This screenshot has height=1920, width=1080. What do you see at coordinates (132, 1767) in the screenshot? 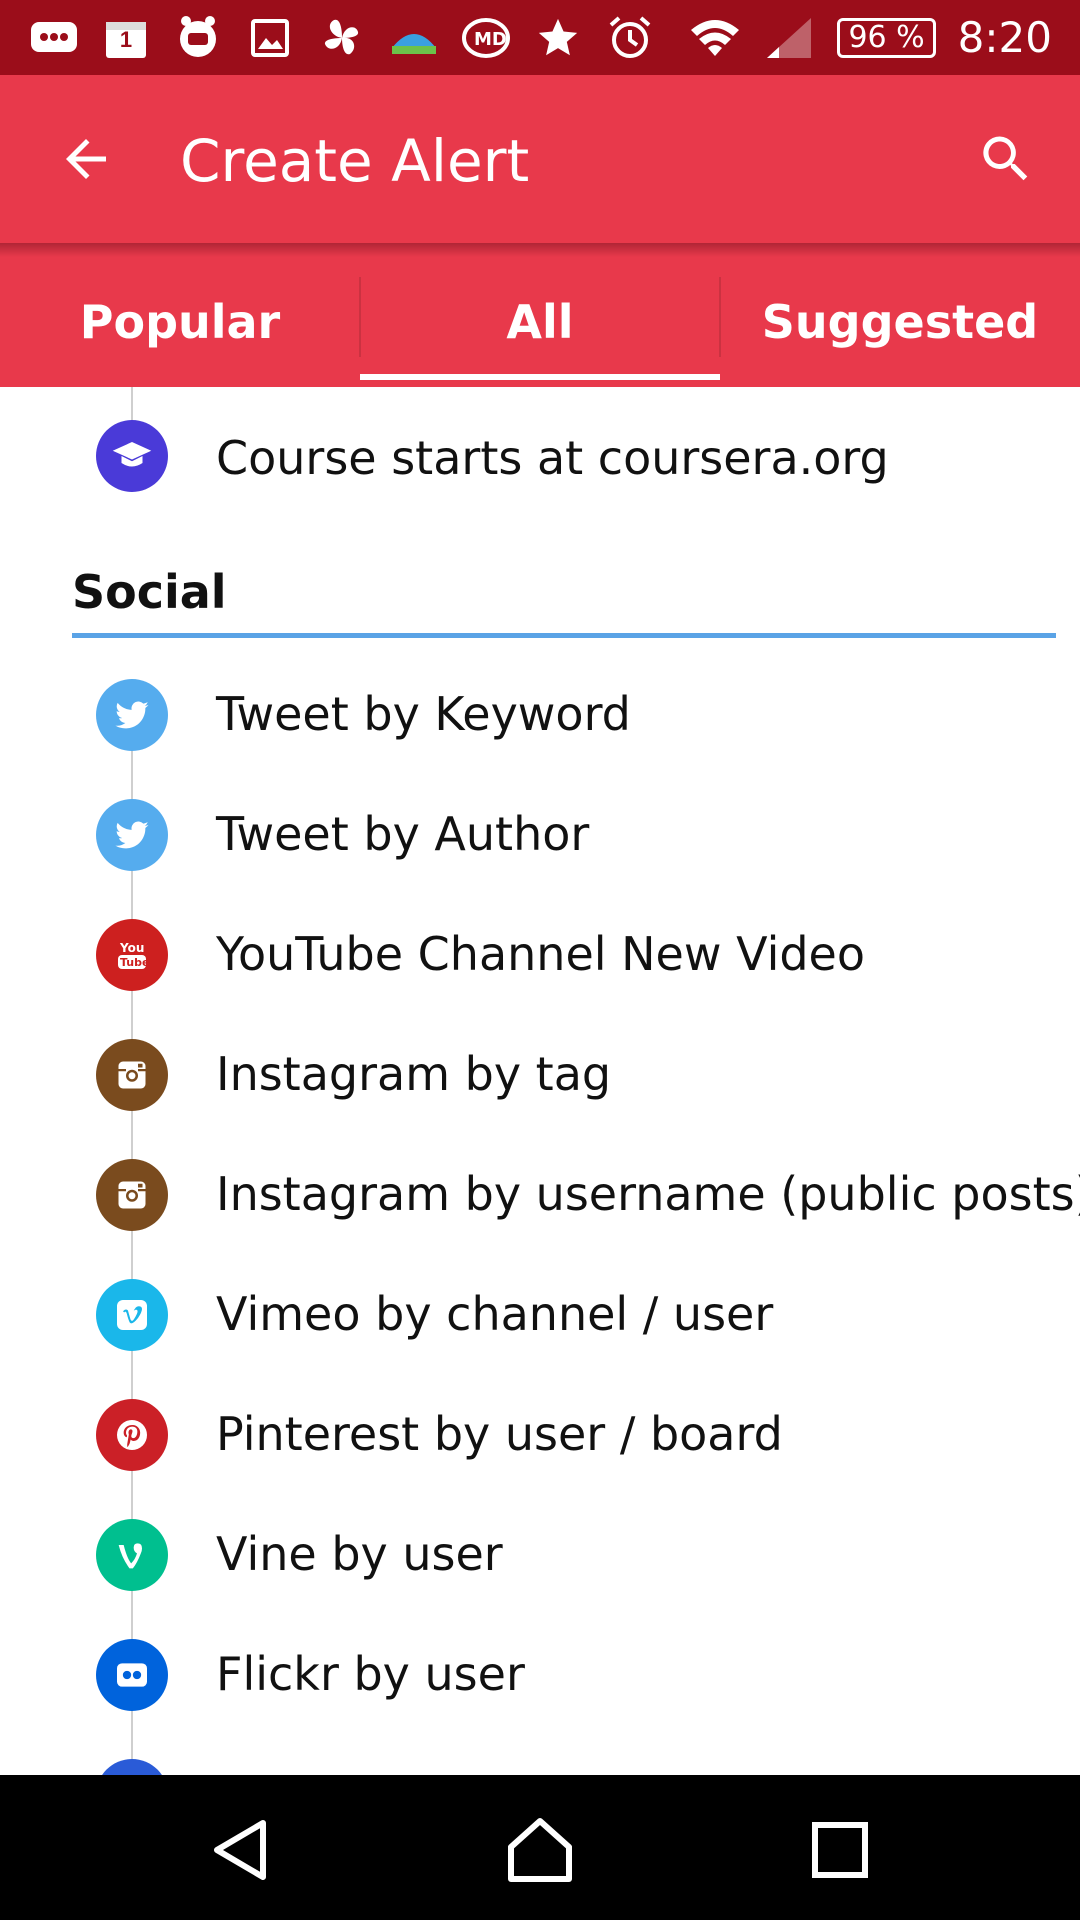
I see `list-item-icon` at bounding box center [132, 1767].